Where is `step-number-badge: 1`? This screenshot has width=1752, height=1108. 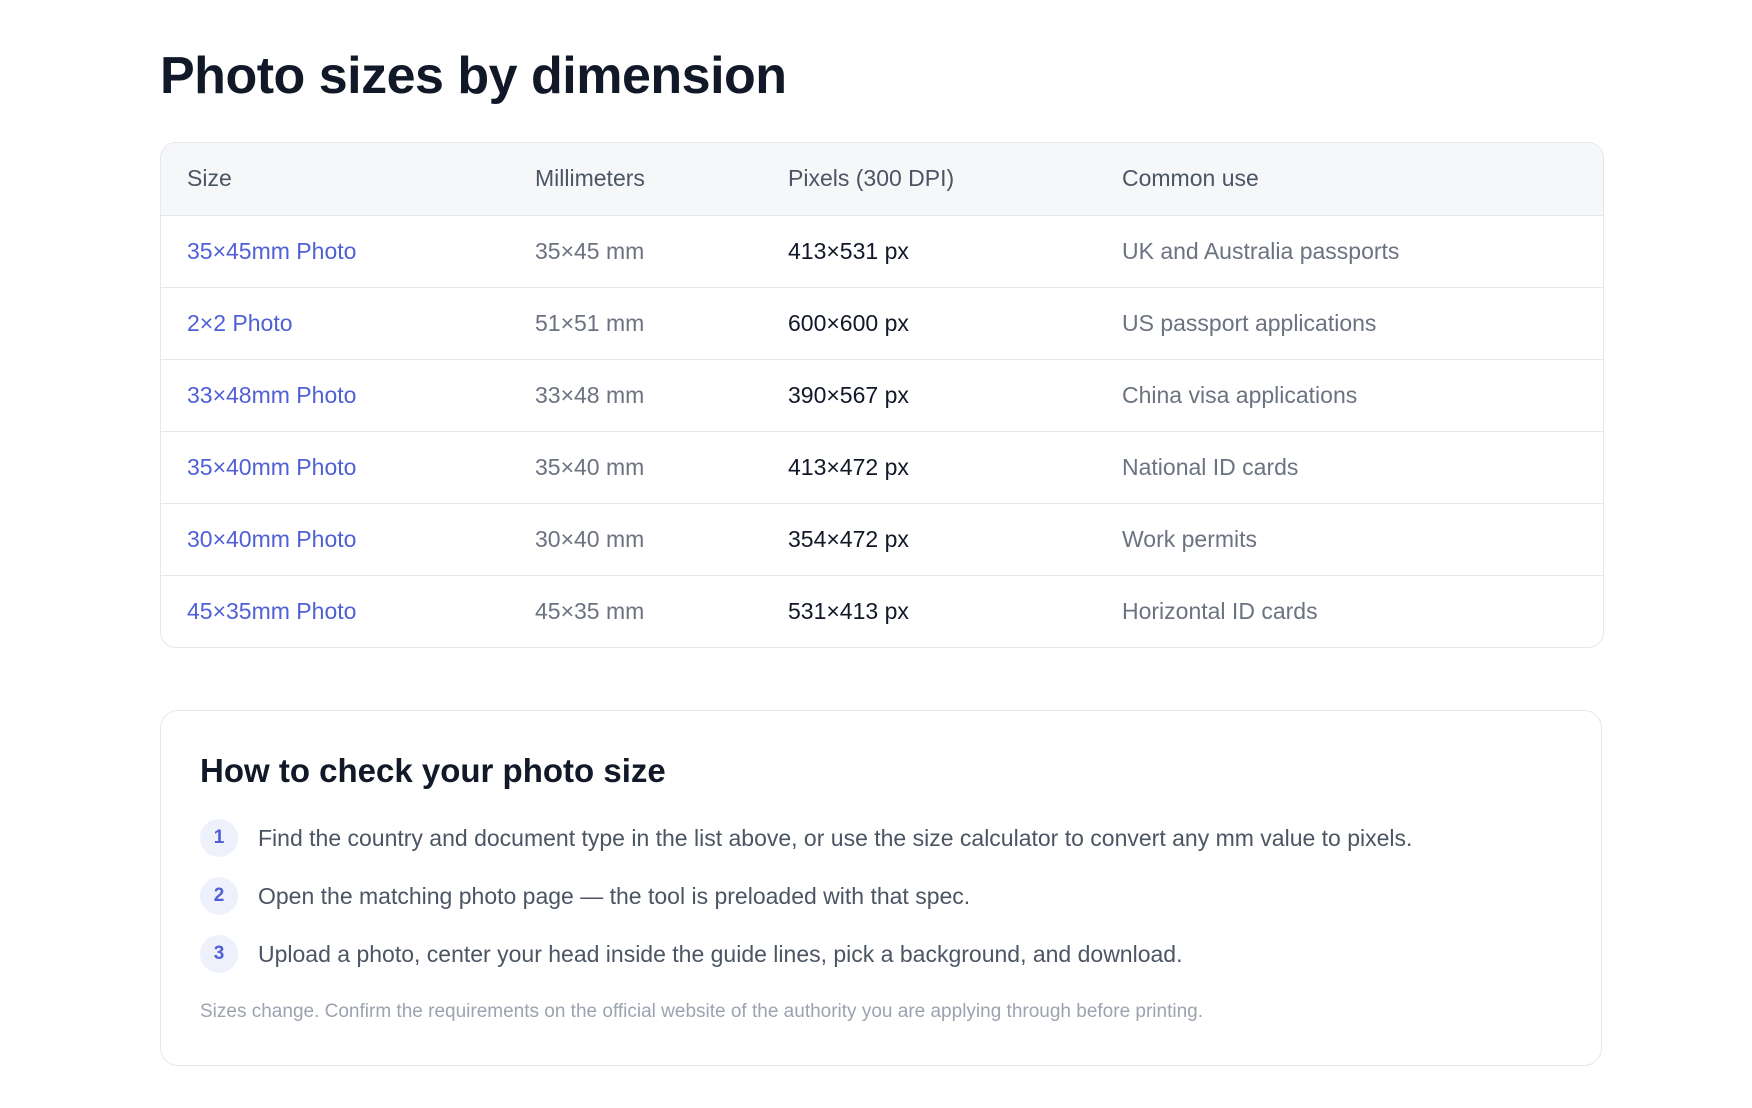 step-number-badge: 1 is located at coordinates (219, 838).